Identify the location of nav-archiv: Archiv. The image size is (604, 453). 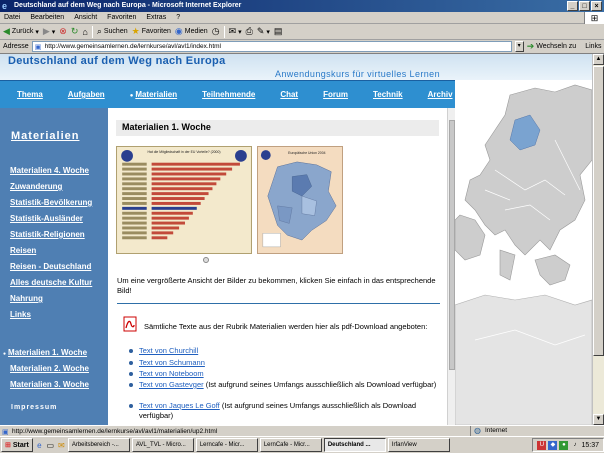
(440, 94).